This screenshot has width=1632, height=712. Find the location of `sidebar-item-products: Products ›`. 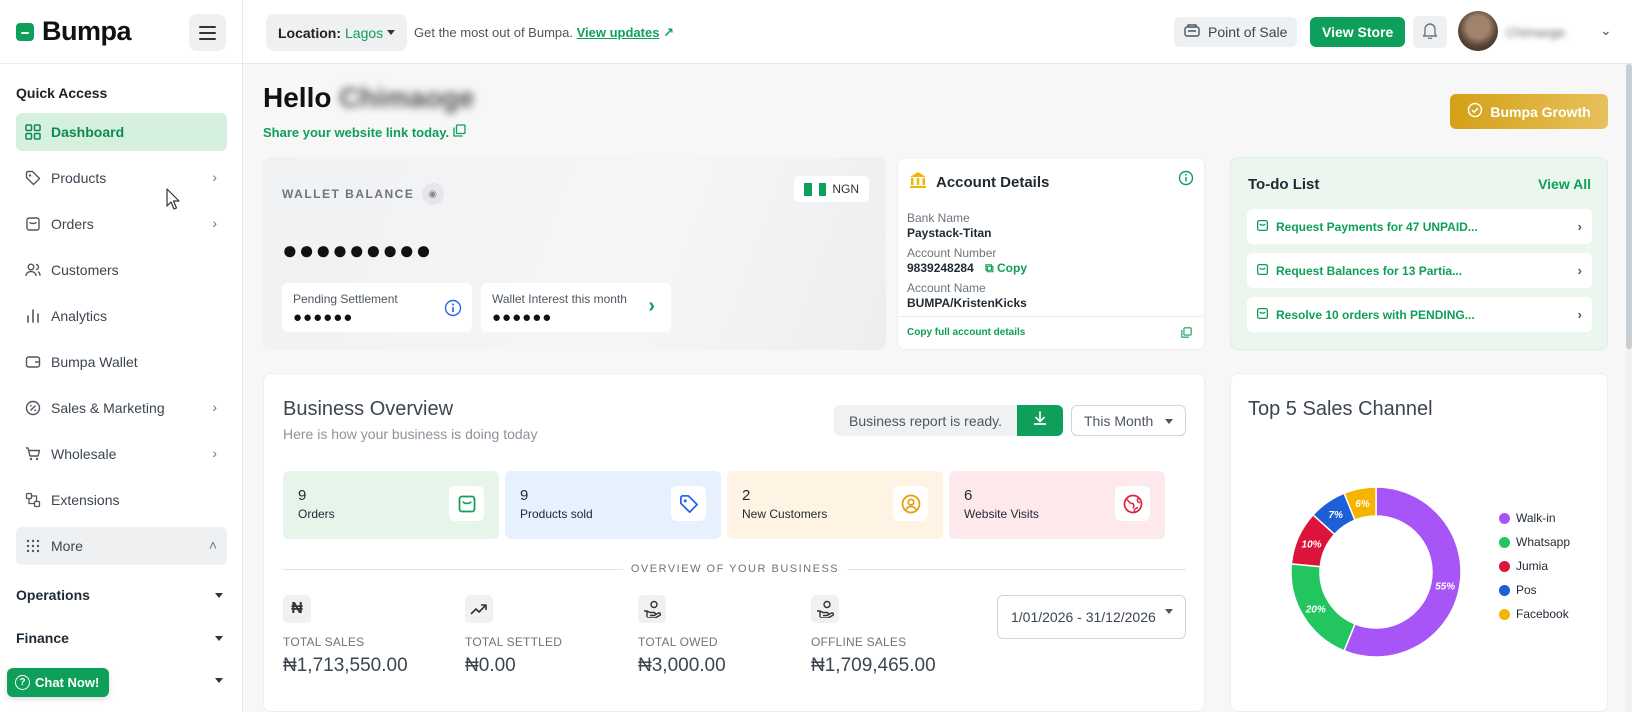

sidebar-item-products: Products › is located at coordinates (121, 178).